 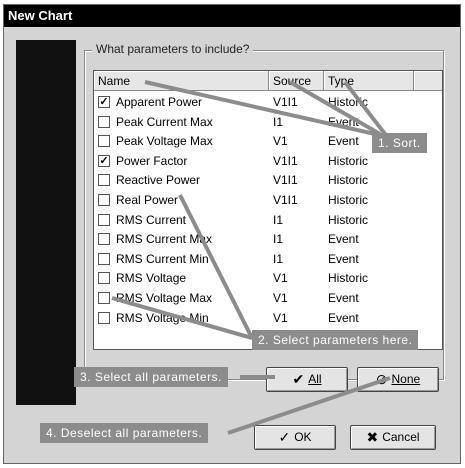 What do you see at coordinates (284, 437) in the screenshot?
I see `checkmark-icon: ✓` at bounding box center [284, 437].